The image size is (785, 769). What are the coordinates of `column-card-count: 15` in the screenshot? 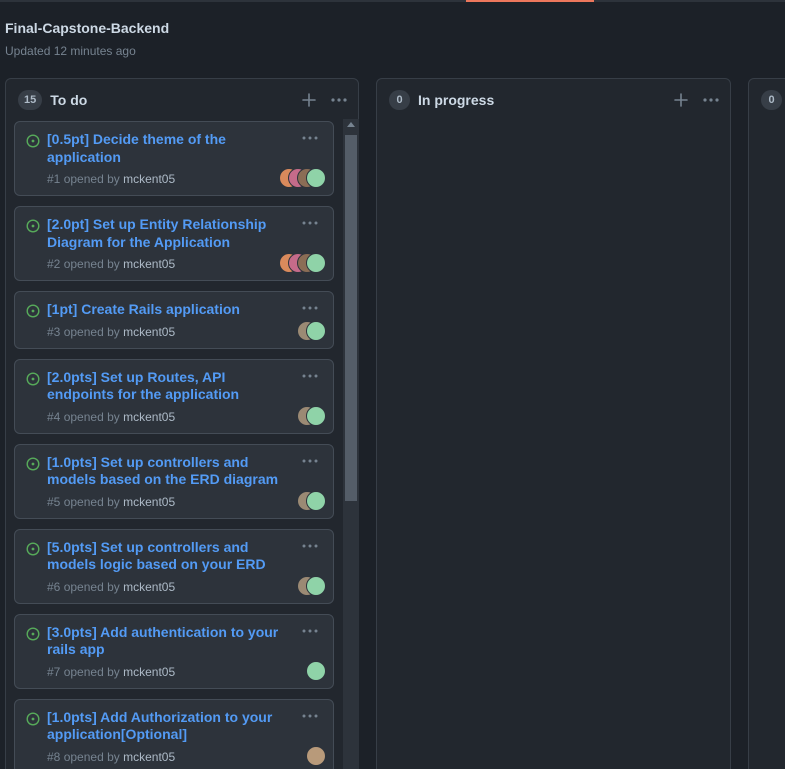 It's located at (30, 100).